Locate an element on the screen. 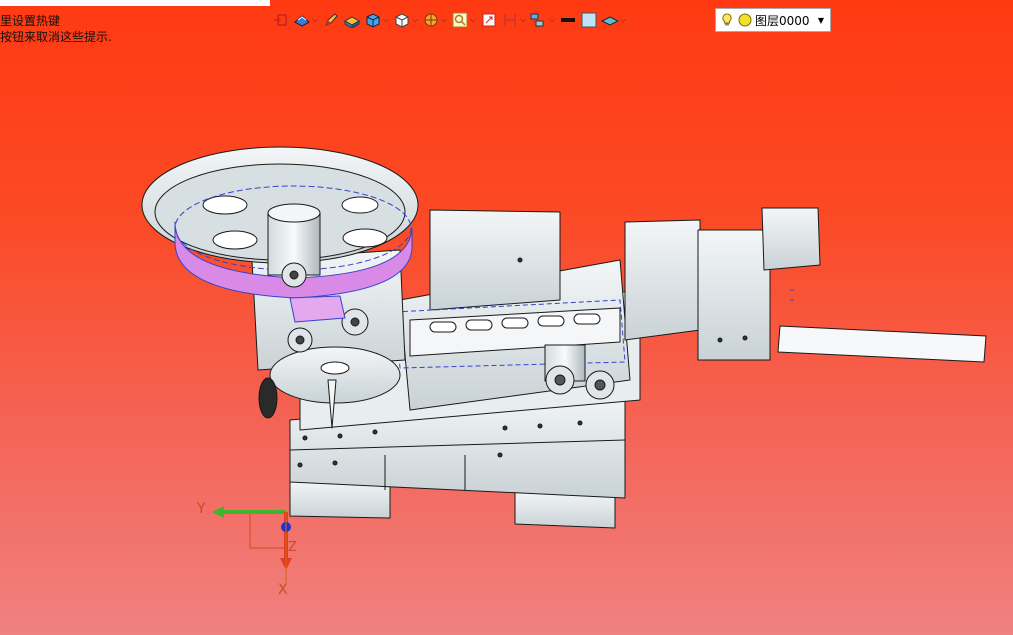 The height and width of the screenshot is (635, 1013). y-axis-label: Y is located at coordinates (201, 509).